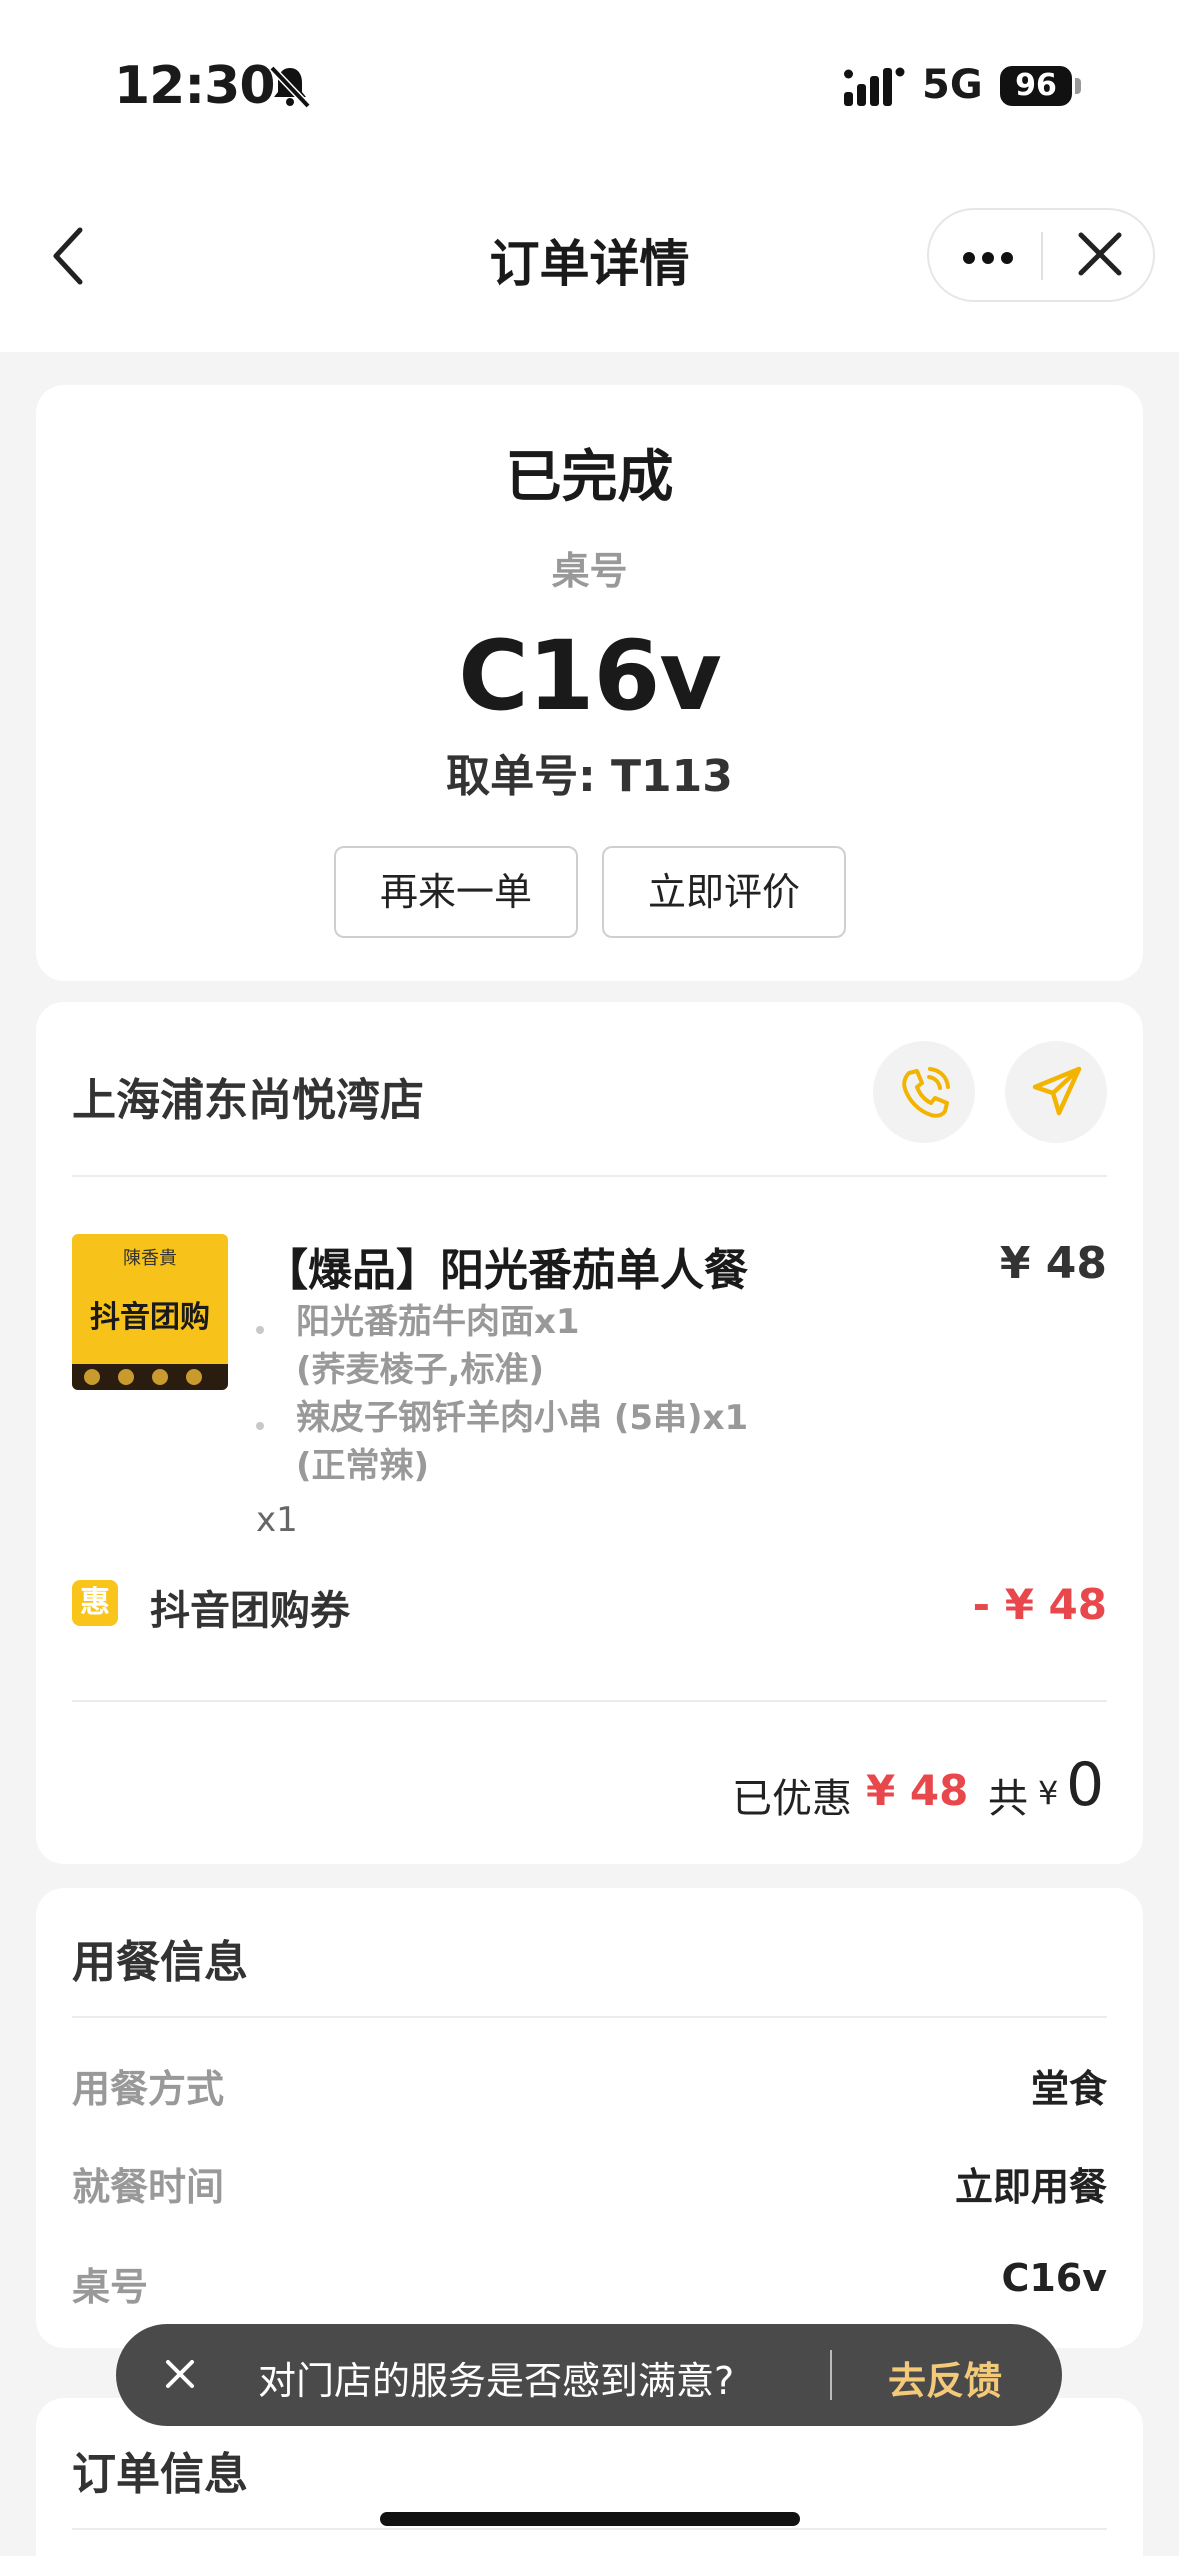 This screenshot has height=2556, width=1179. I want to click on toast-message: 对门店的服务是否感到满意?, so click(496, 2381).